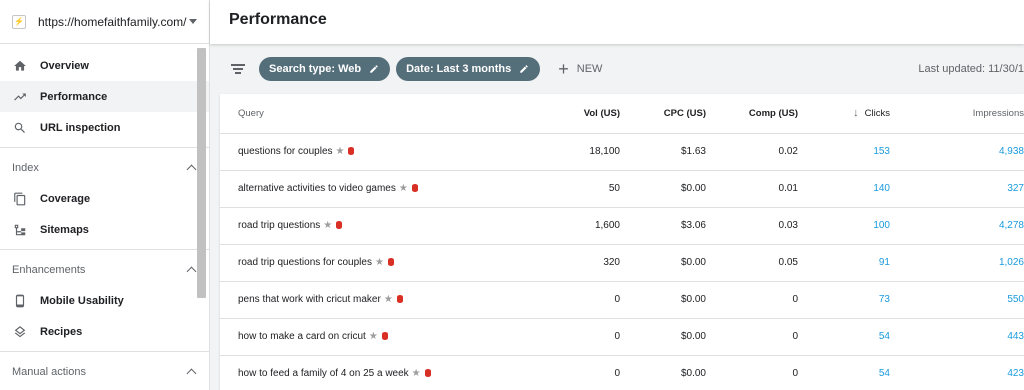 The image size is (1024, 390). What do you see at coordinates (563, 69) in the screenshot?
I see `plus-icon: +` at bounding box center [563, 69].